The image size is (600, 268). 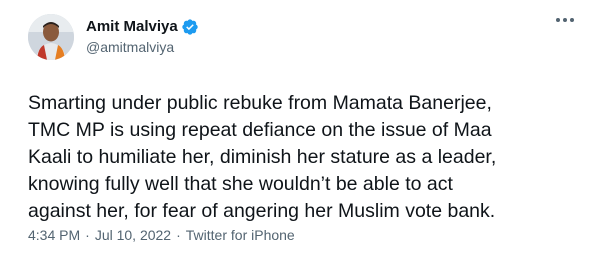 I want to click on display-name: Amit Malviya, so click(x=132, y=27).